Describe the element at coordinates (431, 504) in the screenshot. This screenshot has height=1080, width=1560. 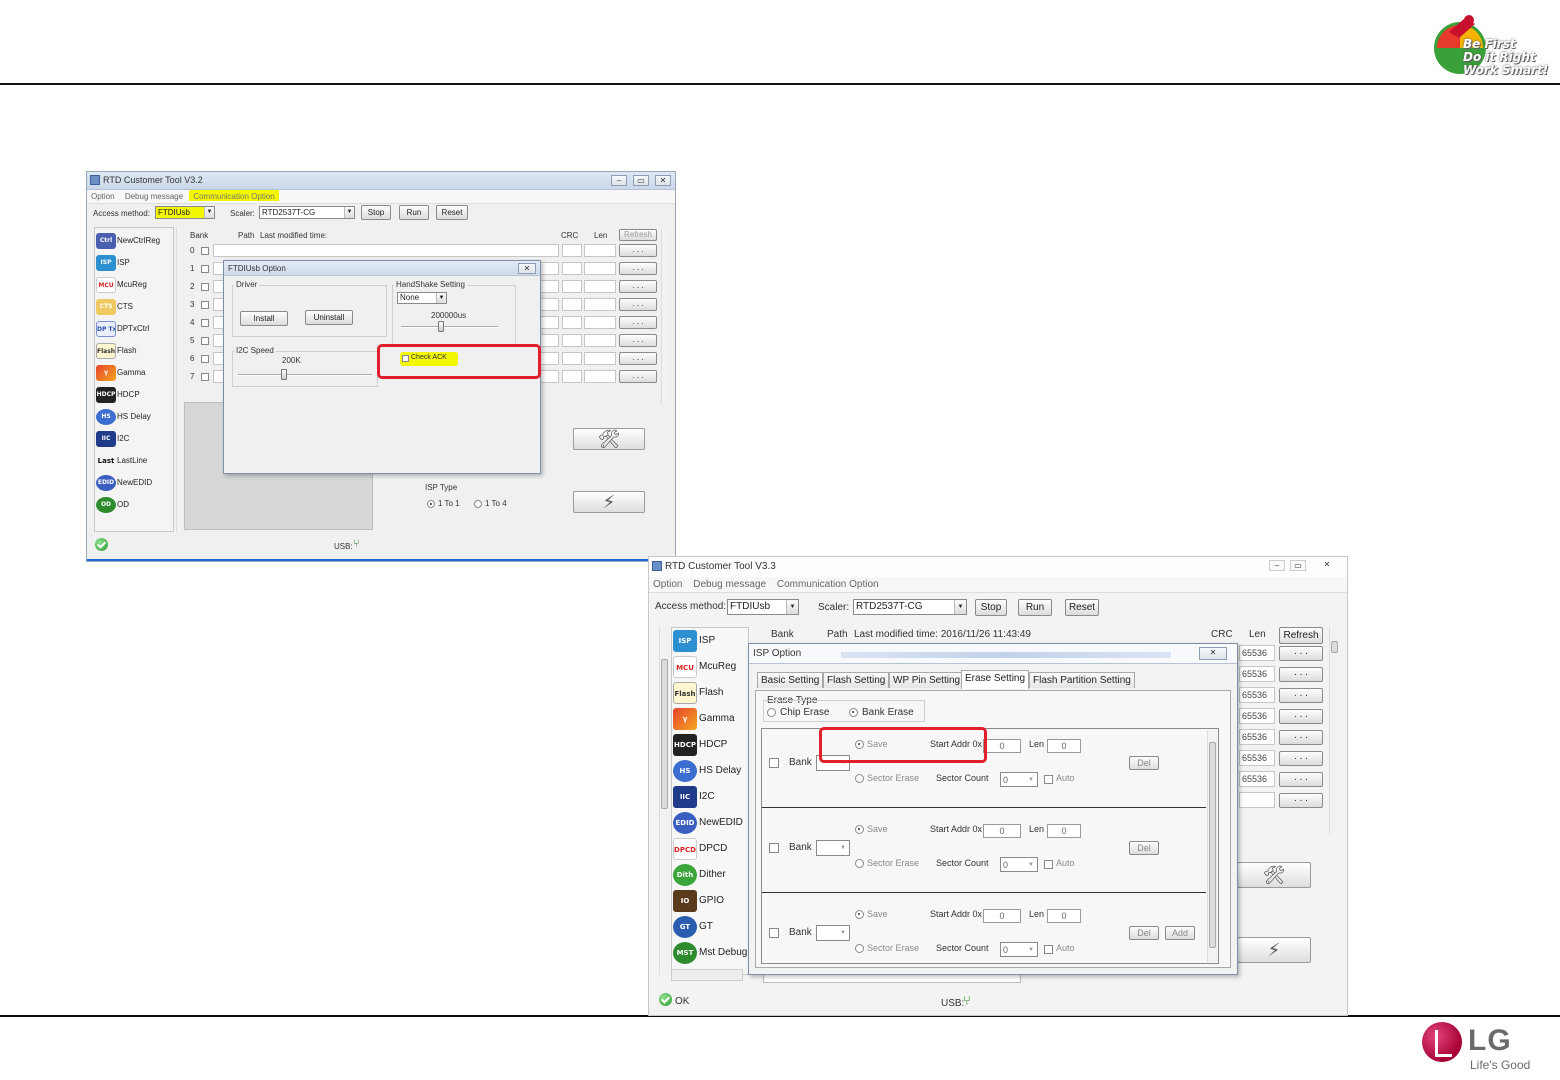
I see `isp-type-1to1-radio` at that location.